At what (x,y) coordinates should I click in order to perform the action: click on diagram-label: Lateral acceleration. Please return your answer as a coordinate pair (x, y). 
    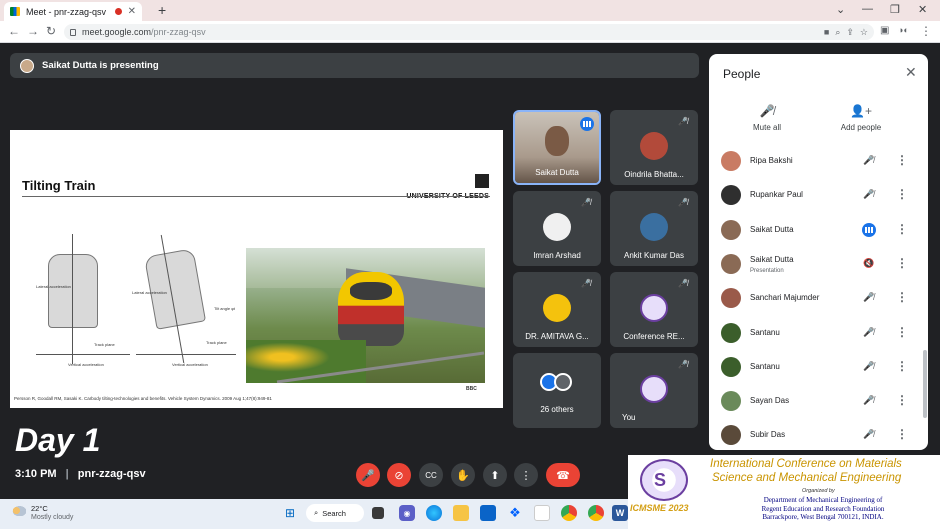
    Looking at the image, I should click on (53, 286).